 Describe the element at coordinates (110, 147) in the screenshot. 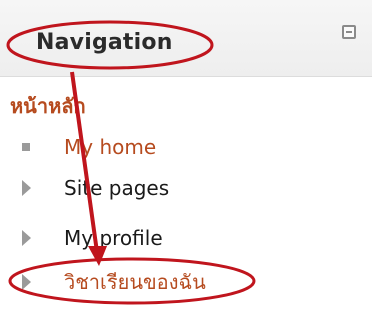

I see `nav-item-label: My home` at that location.